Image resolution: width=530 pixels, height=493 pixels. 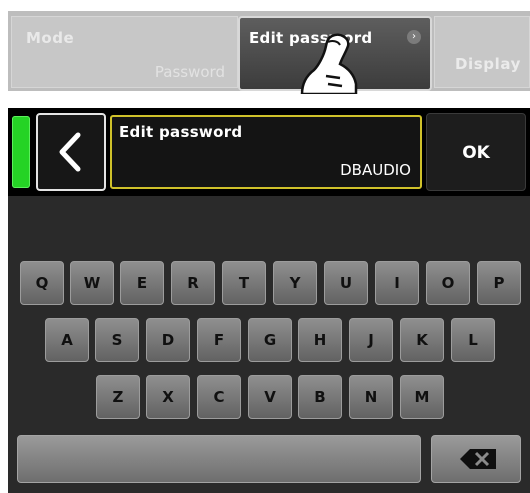 I want to click on backspace-icon, so click(x=478, y=459).